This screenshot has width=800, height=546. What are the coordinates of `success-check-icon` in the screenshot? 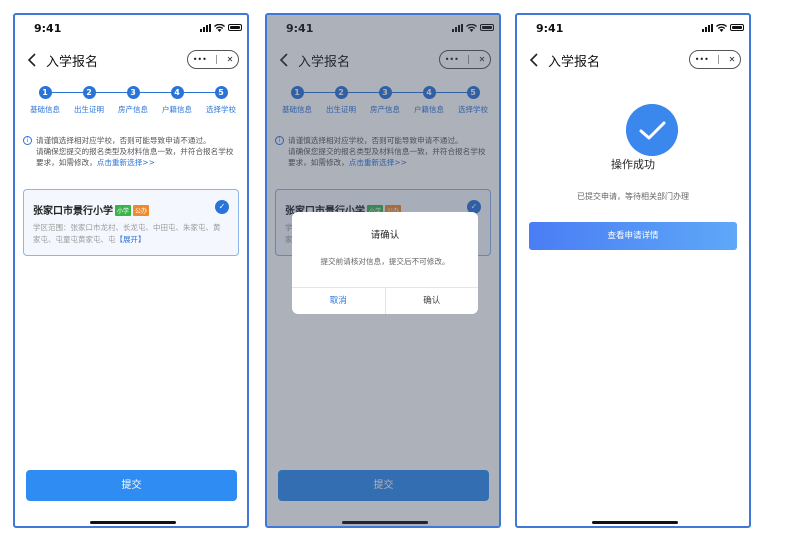 It's located at (652, 130).